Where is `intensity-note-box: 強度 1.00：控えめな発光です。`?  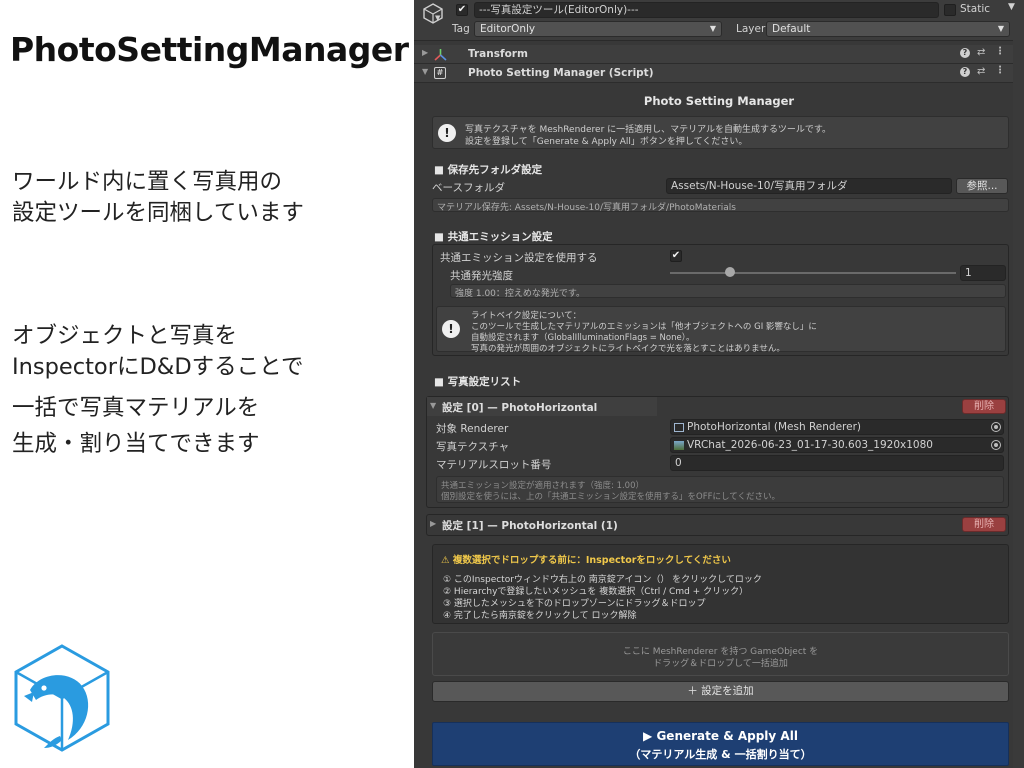
intensity-note-box: 強度 1.00：控えめな発光です。 is located at coordinates (728, 291).